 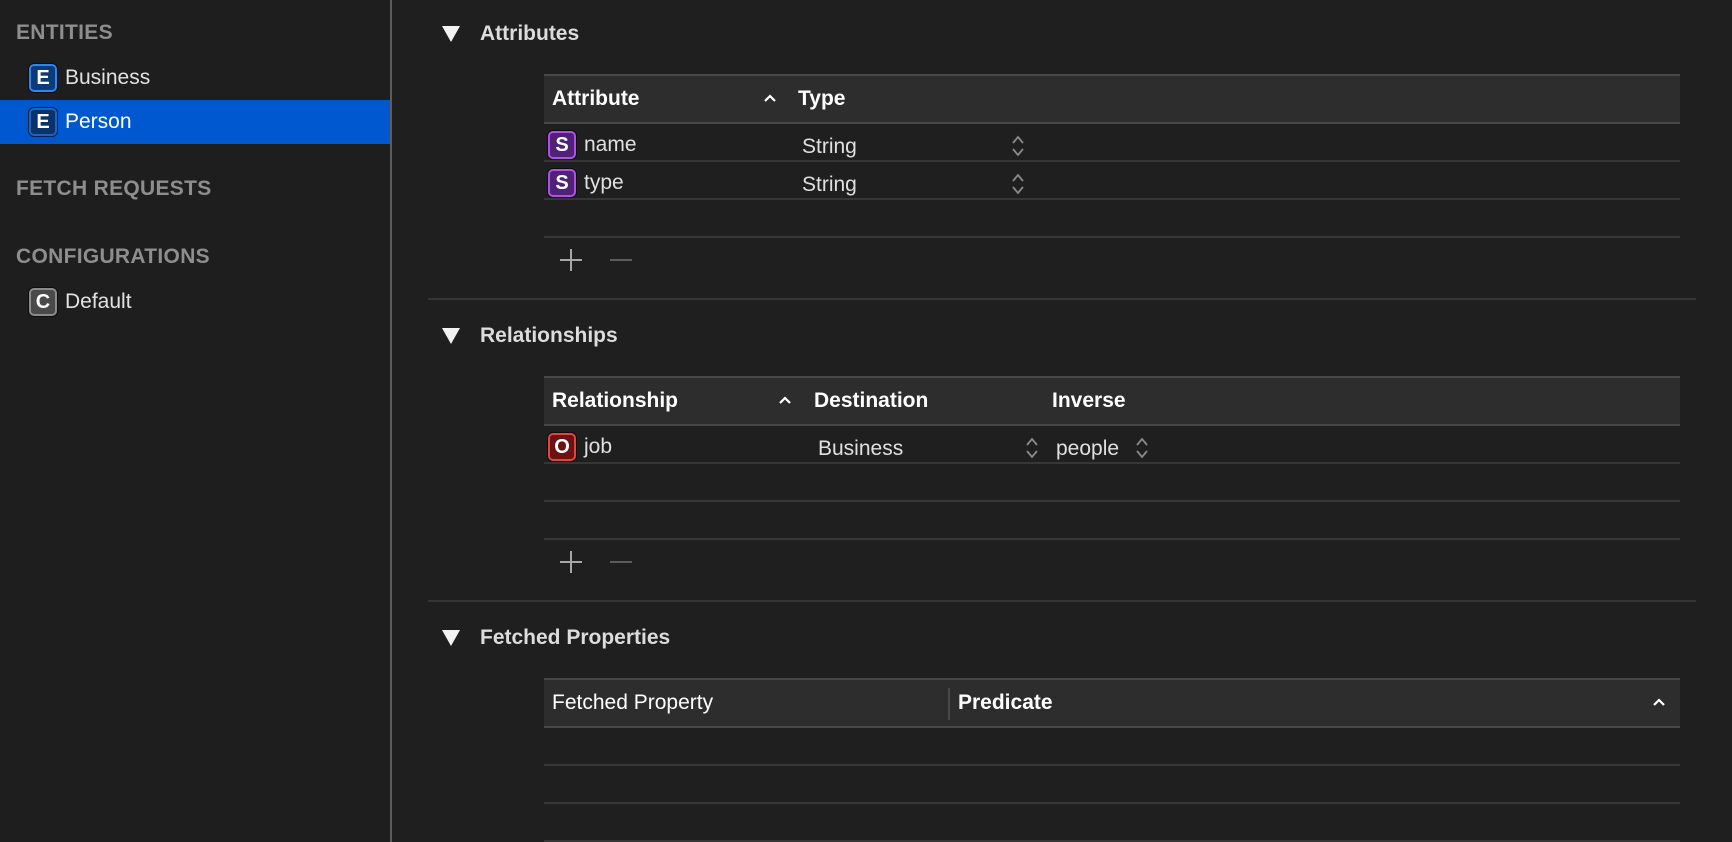 I want to click on add-attribute-button, so click(x=571, y=260).